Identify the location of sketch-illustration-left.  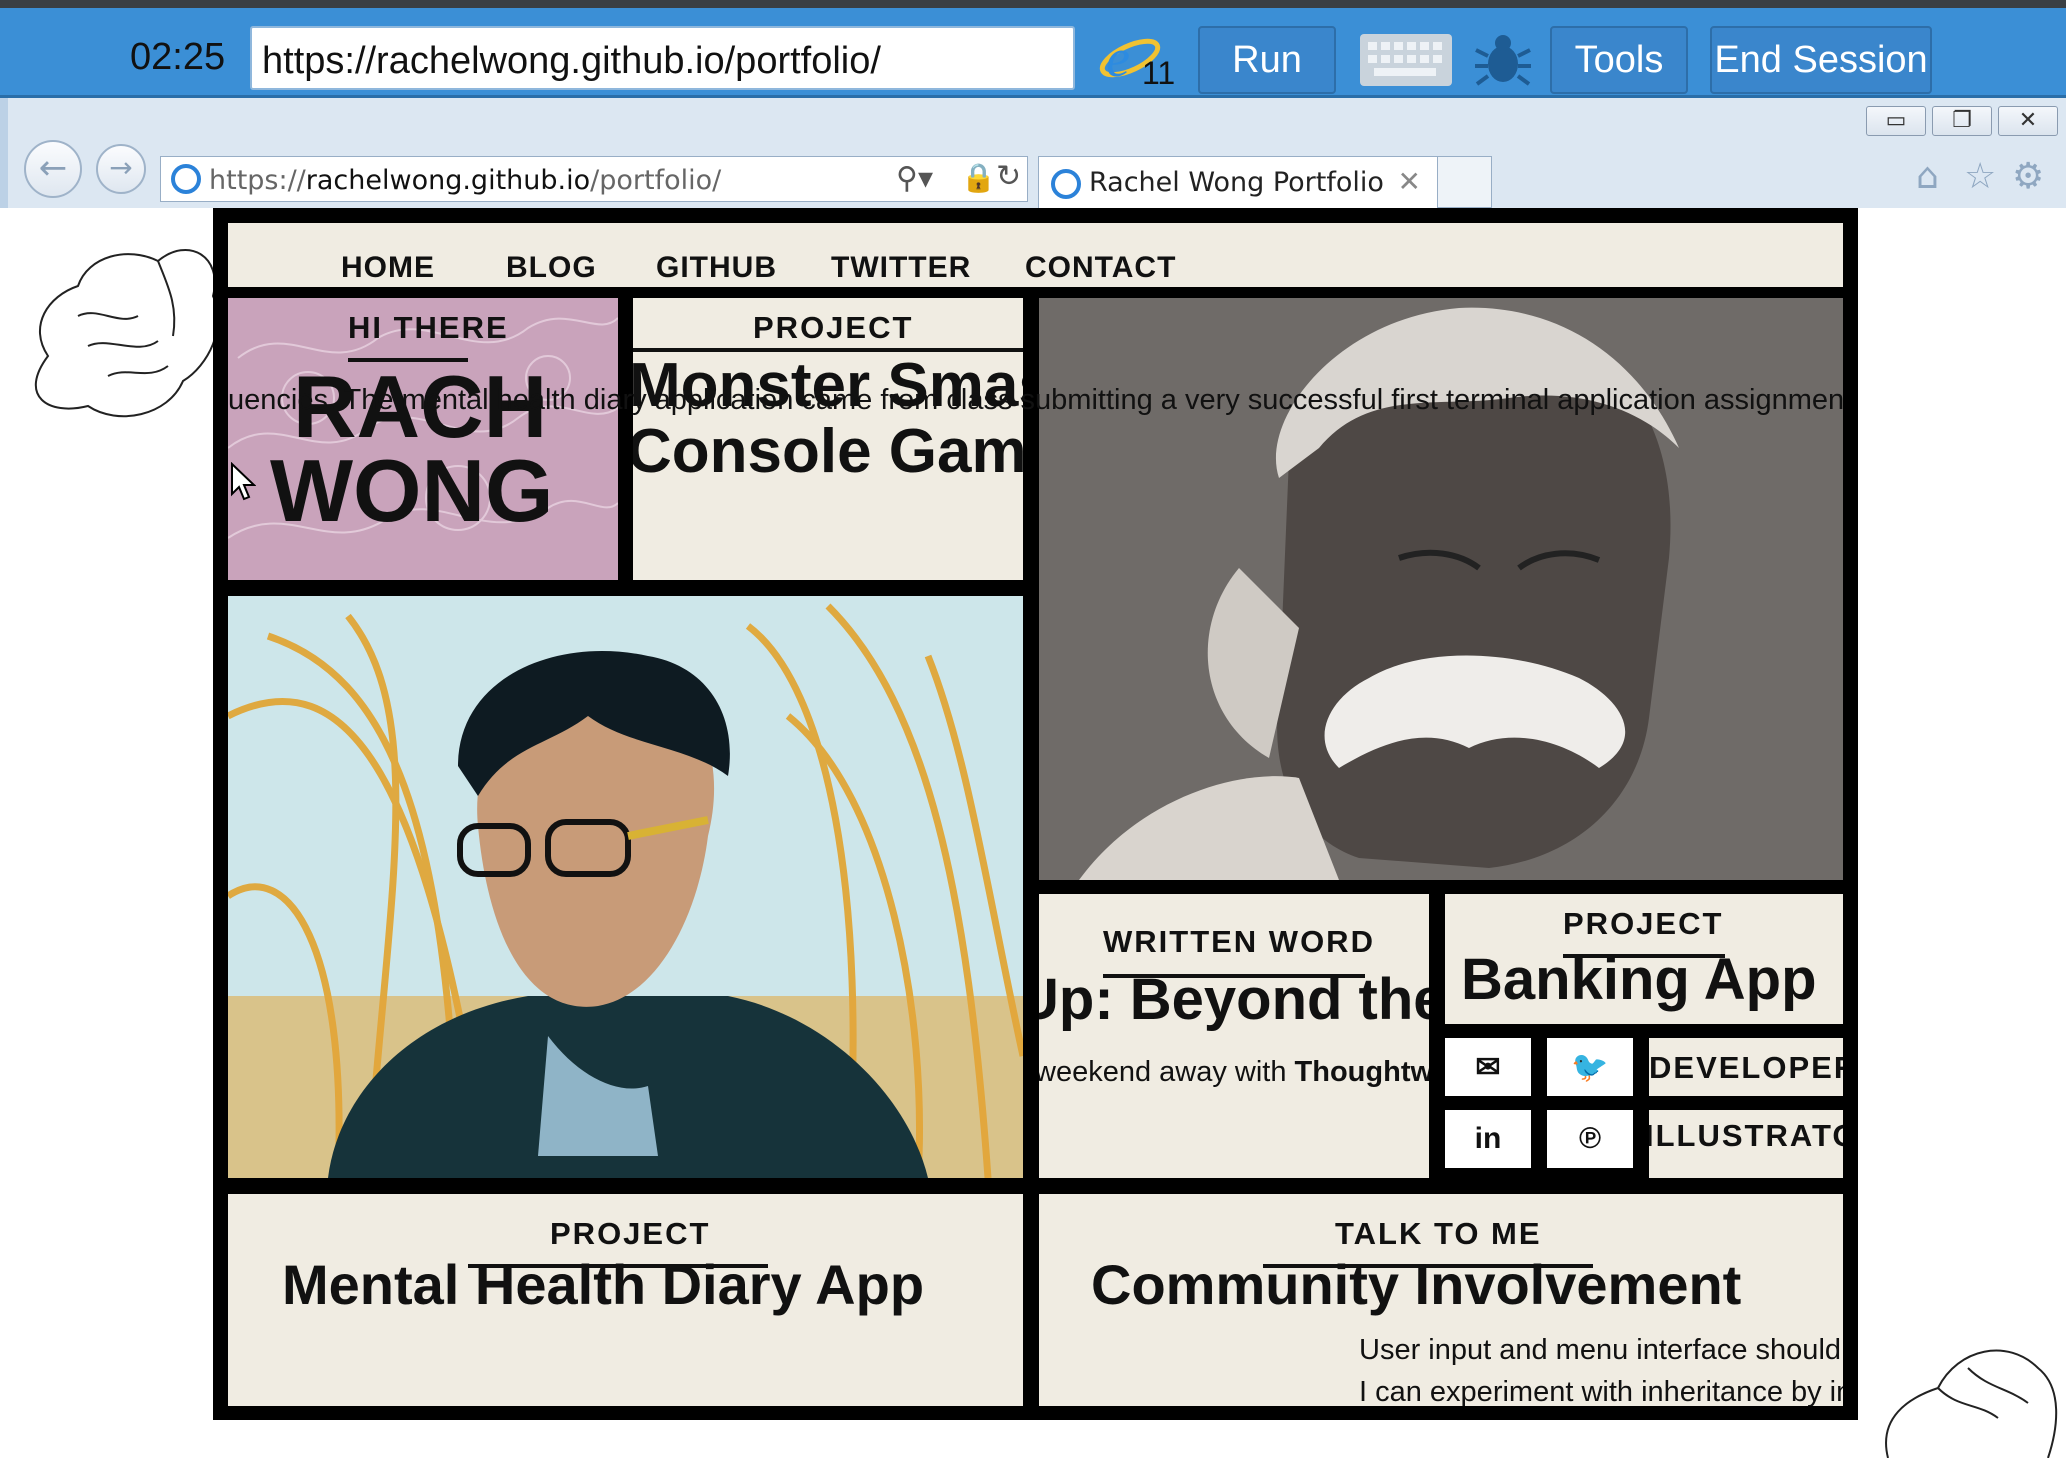
(127, 333).